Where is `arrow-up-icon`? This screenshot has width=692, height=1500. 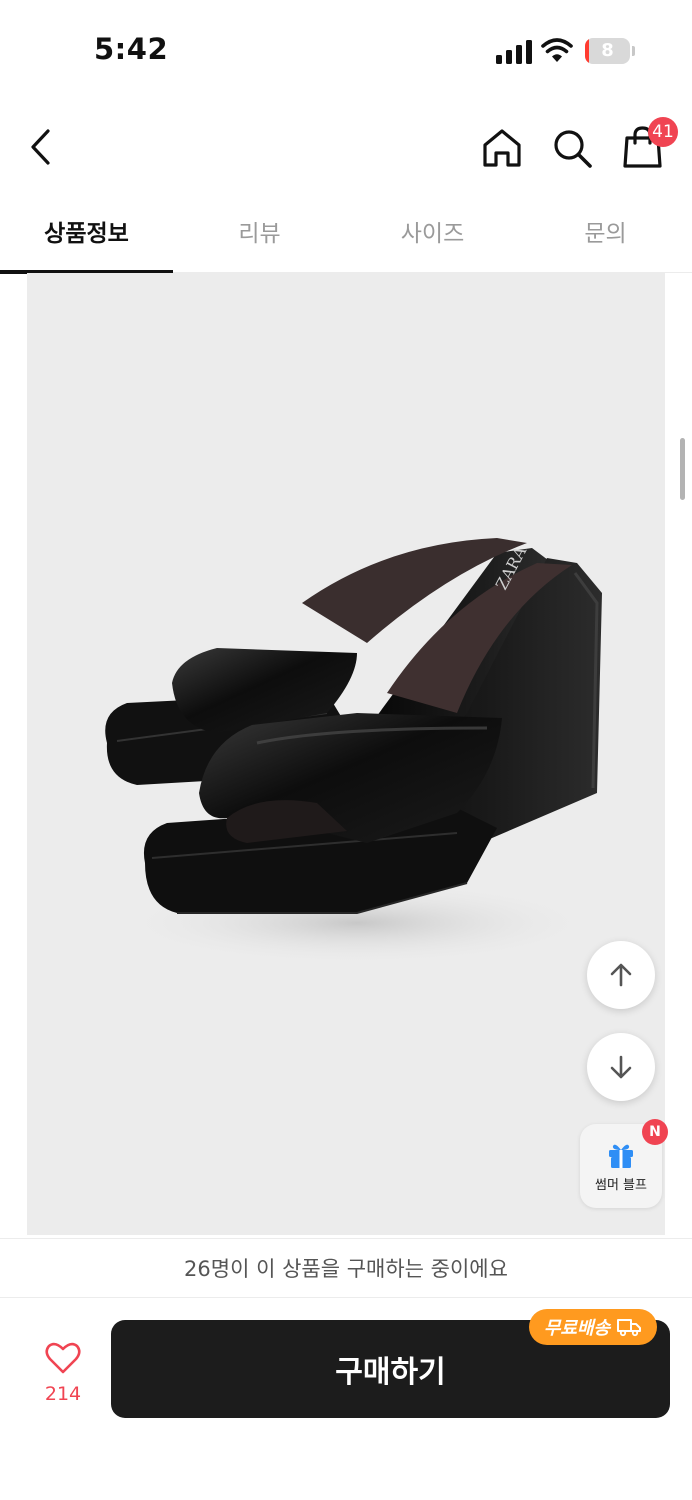
arrow-up-icon is located at coordinates (621, 975).